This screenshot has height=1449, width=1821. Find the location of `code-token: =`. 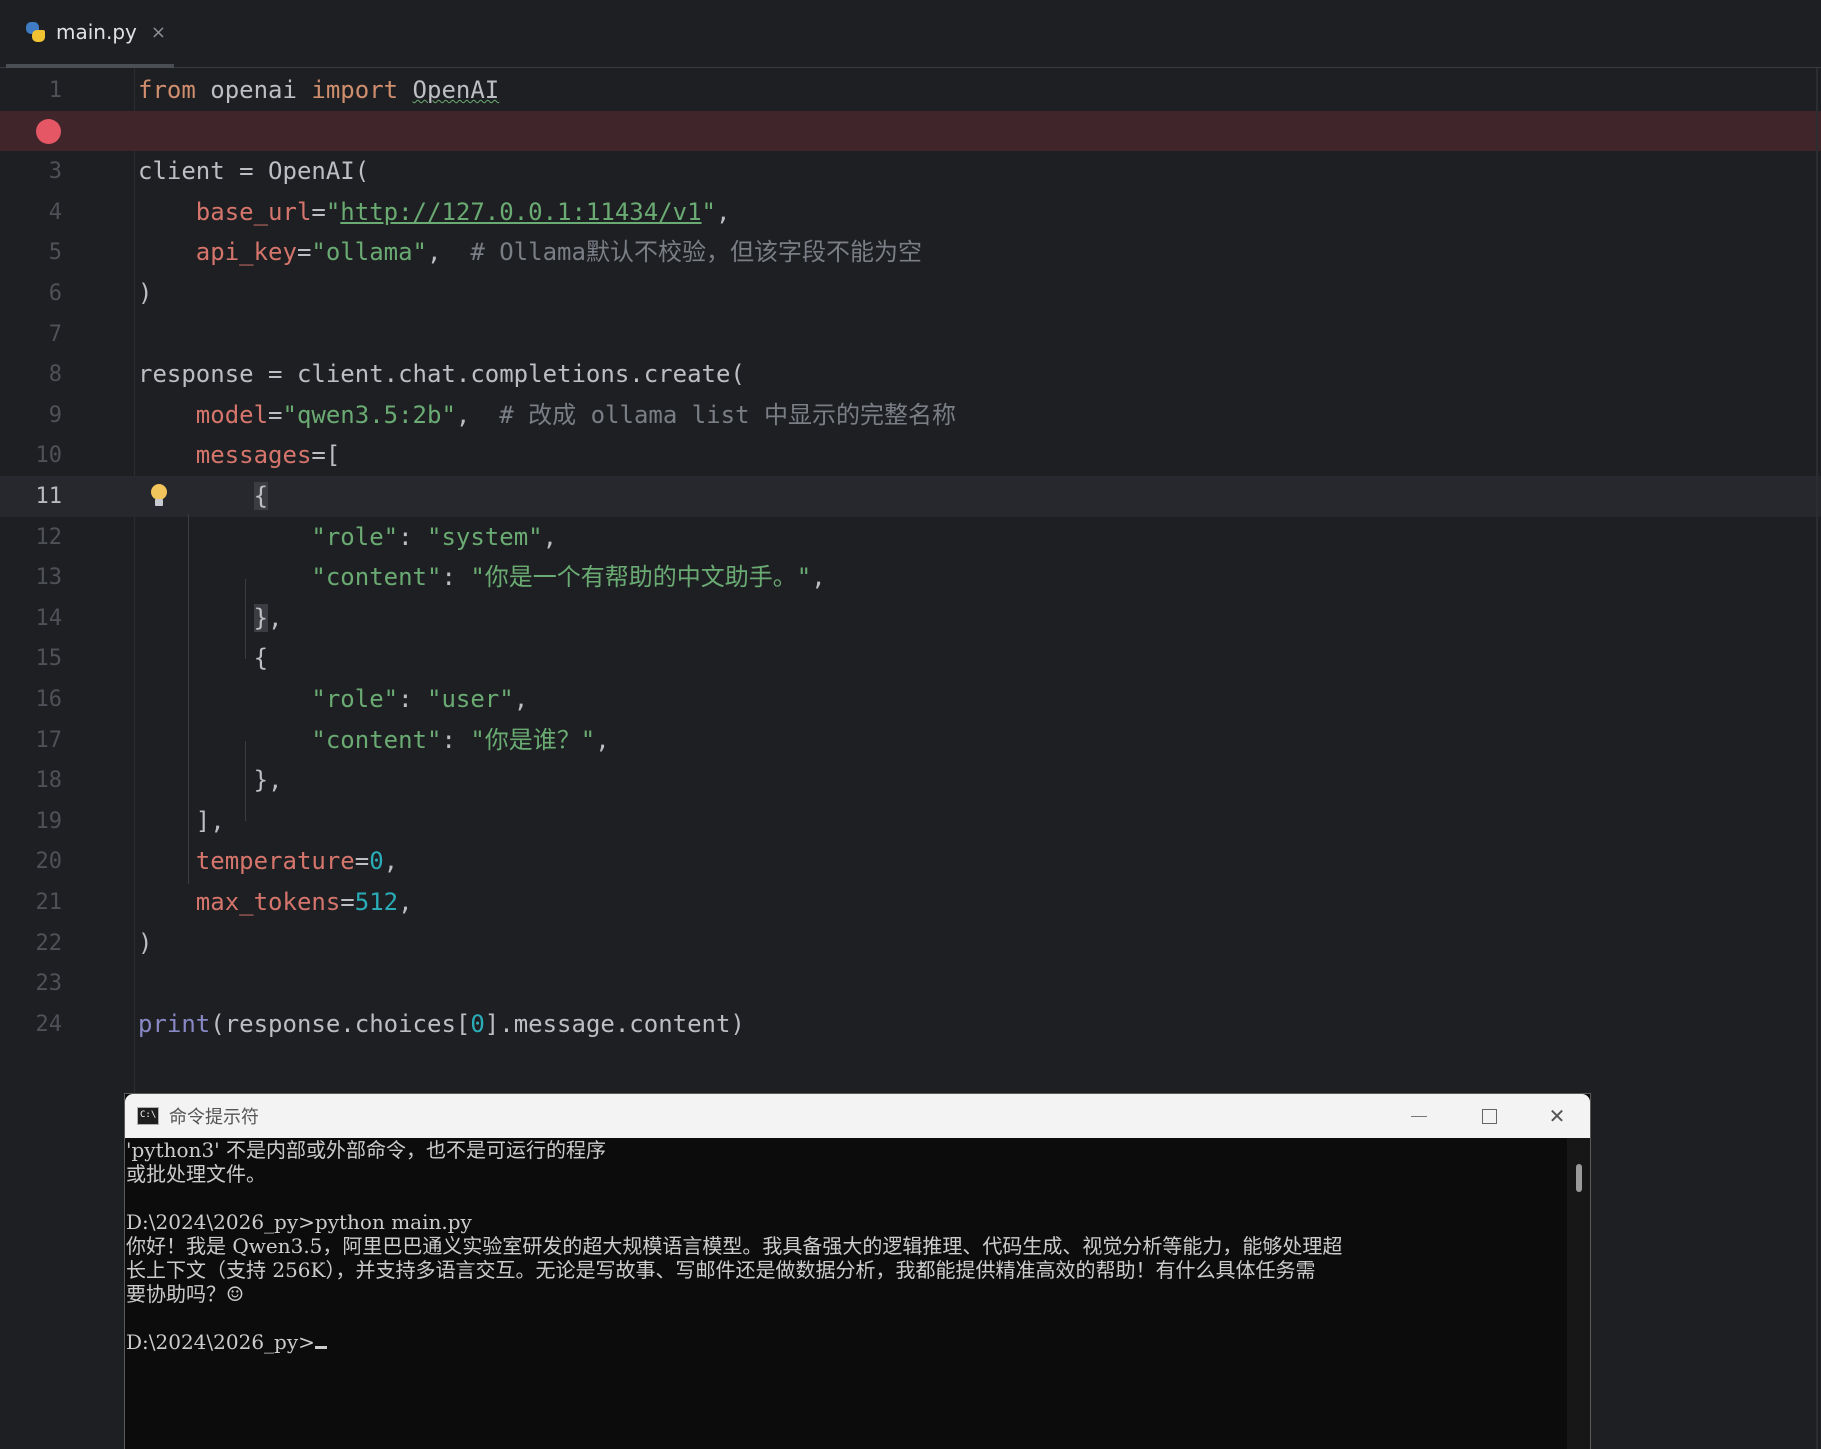

code-token: = is located at coordinates (318, 211).